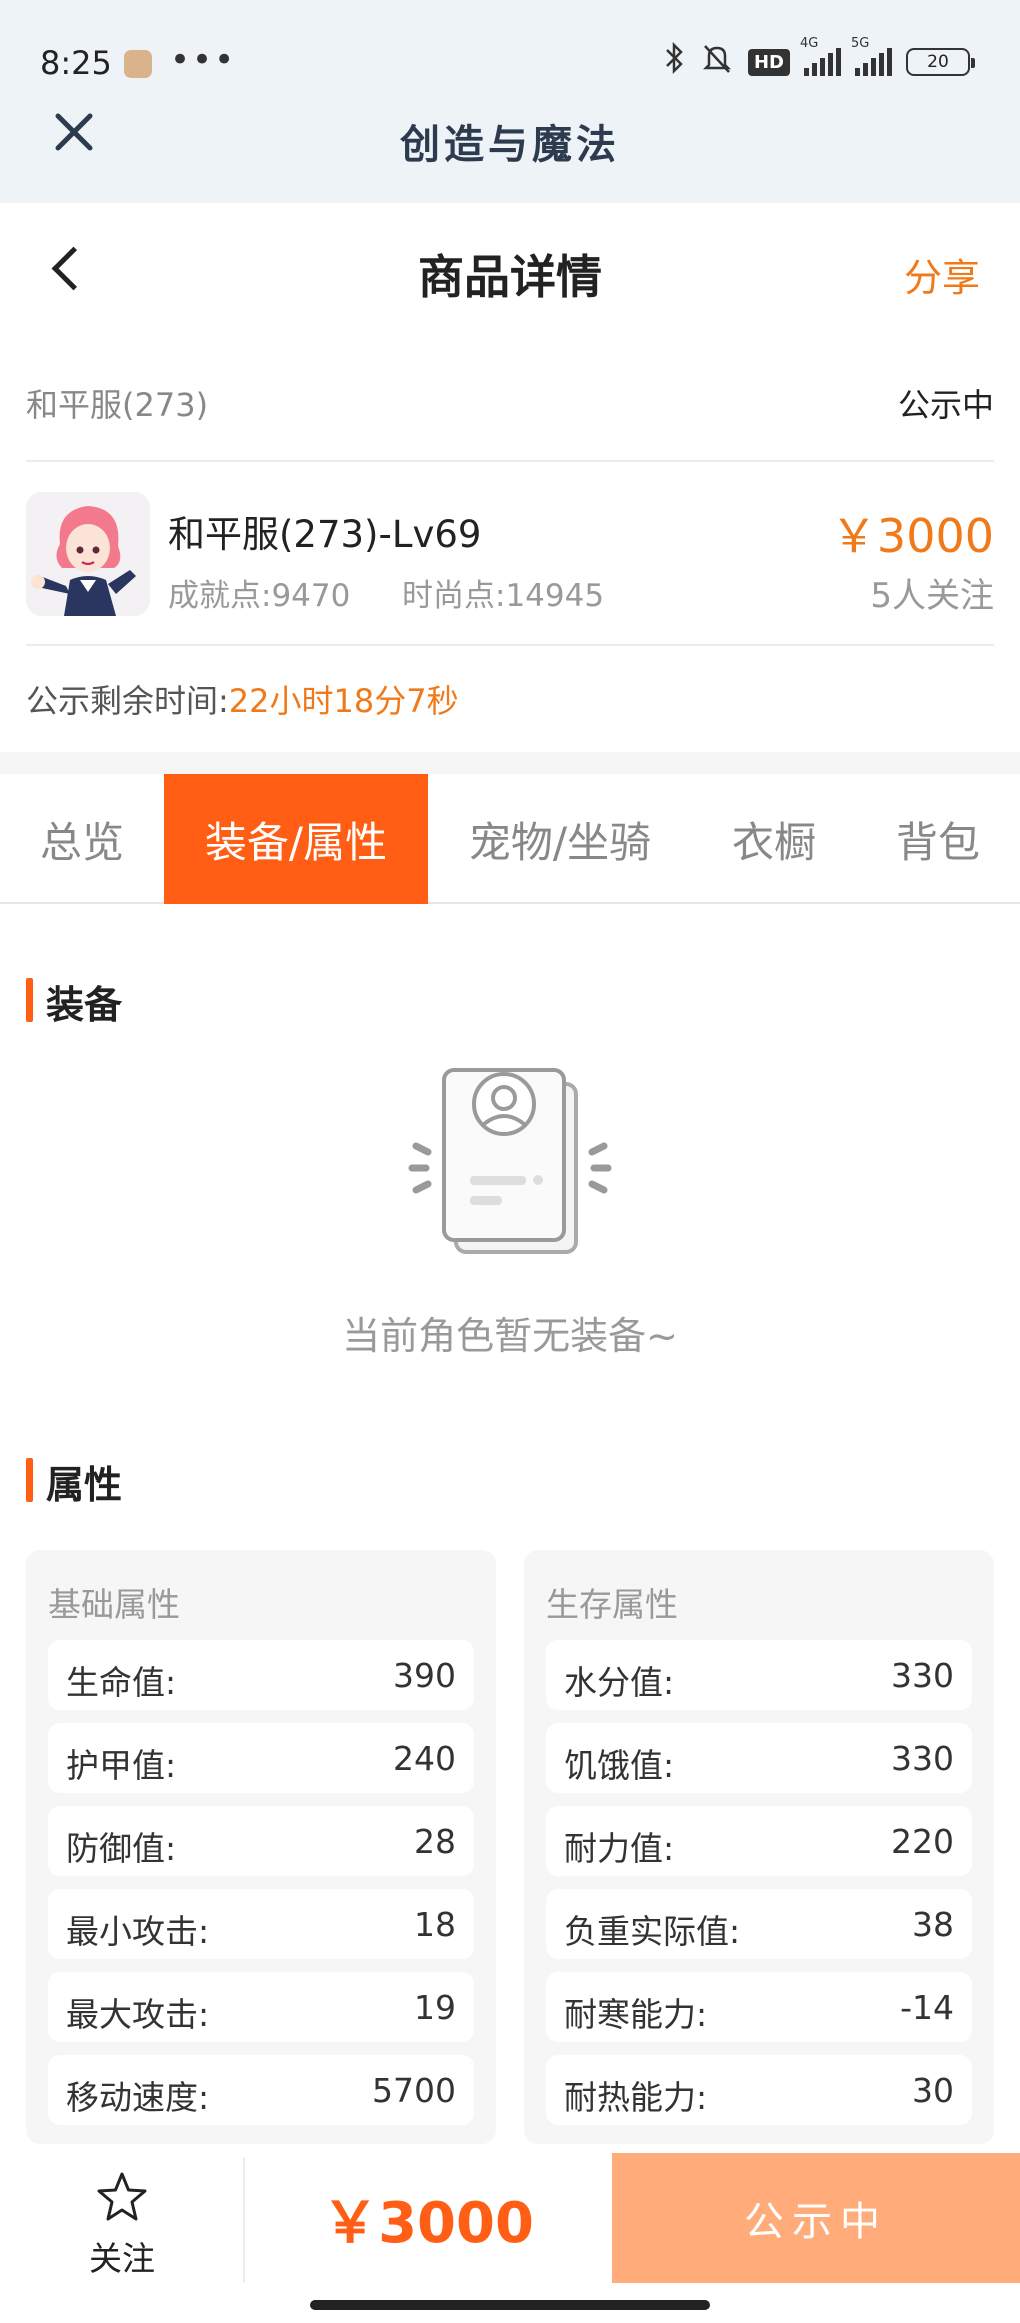 This screenshot has width=1020, height=2323. Describe the element at coordinates (938, 839) in the screenshot. I see `tab-backpack: 背包` at that location.